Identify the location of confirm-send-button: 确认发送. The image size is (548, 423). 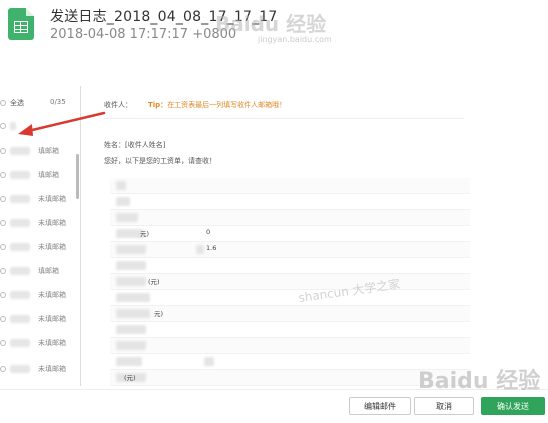
(513, 406).